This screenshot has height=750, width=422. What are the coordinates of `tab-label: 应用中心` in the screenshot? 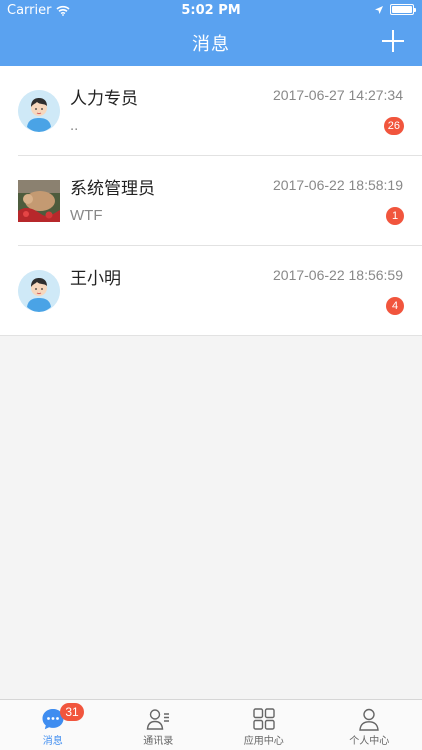 It's located at (263, 741).